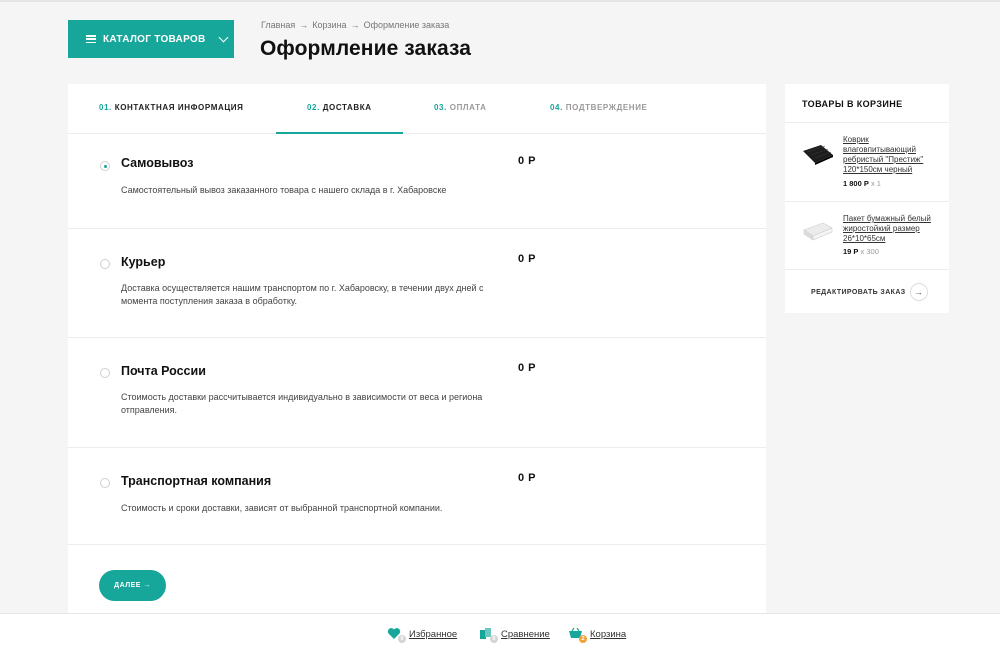  I want to click on footer-bar: 0 Избранное 0 Сравнение 2 Корзина, so click(500, 631).